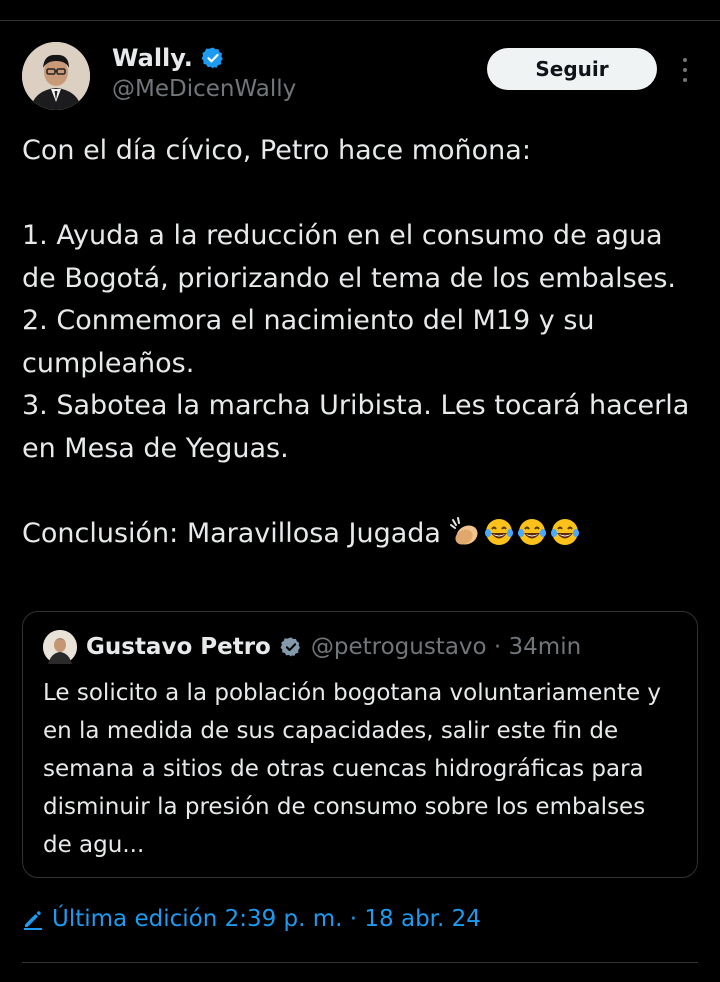 Image resolution: width=720 pixels, height=982 pixels. Describe the element at coordinates (56, 76) in the screenshot. I see `author-avatar` at that location.